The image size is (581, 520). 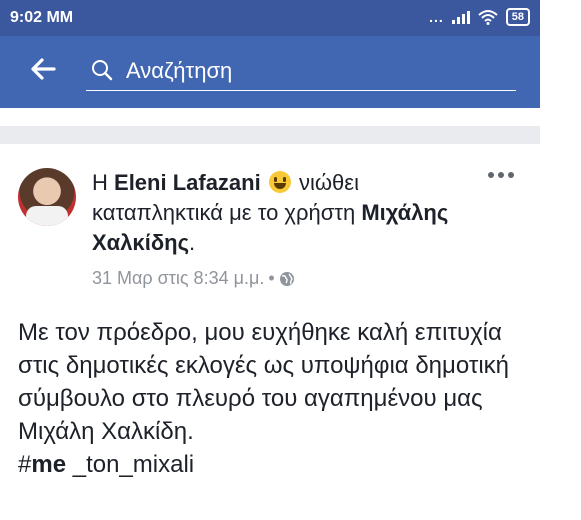 I want to click on clock: 9:02 MM, so click(x=42, y=17).